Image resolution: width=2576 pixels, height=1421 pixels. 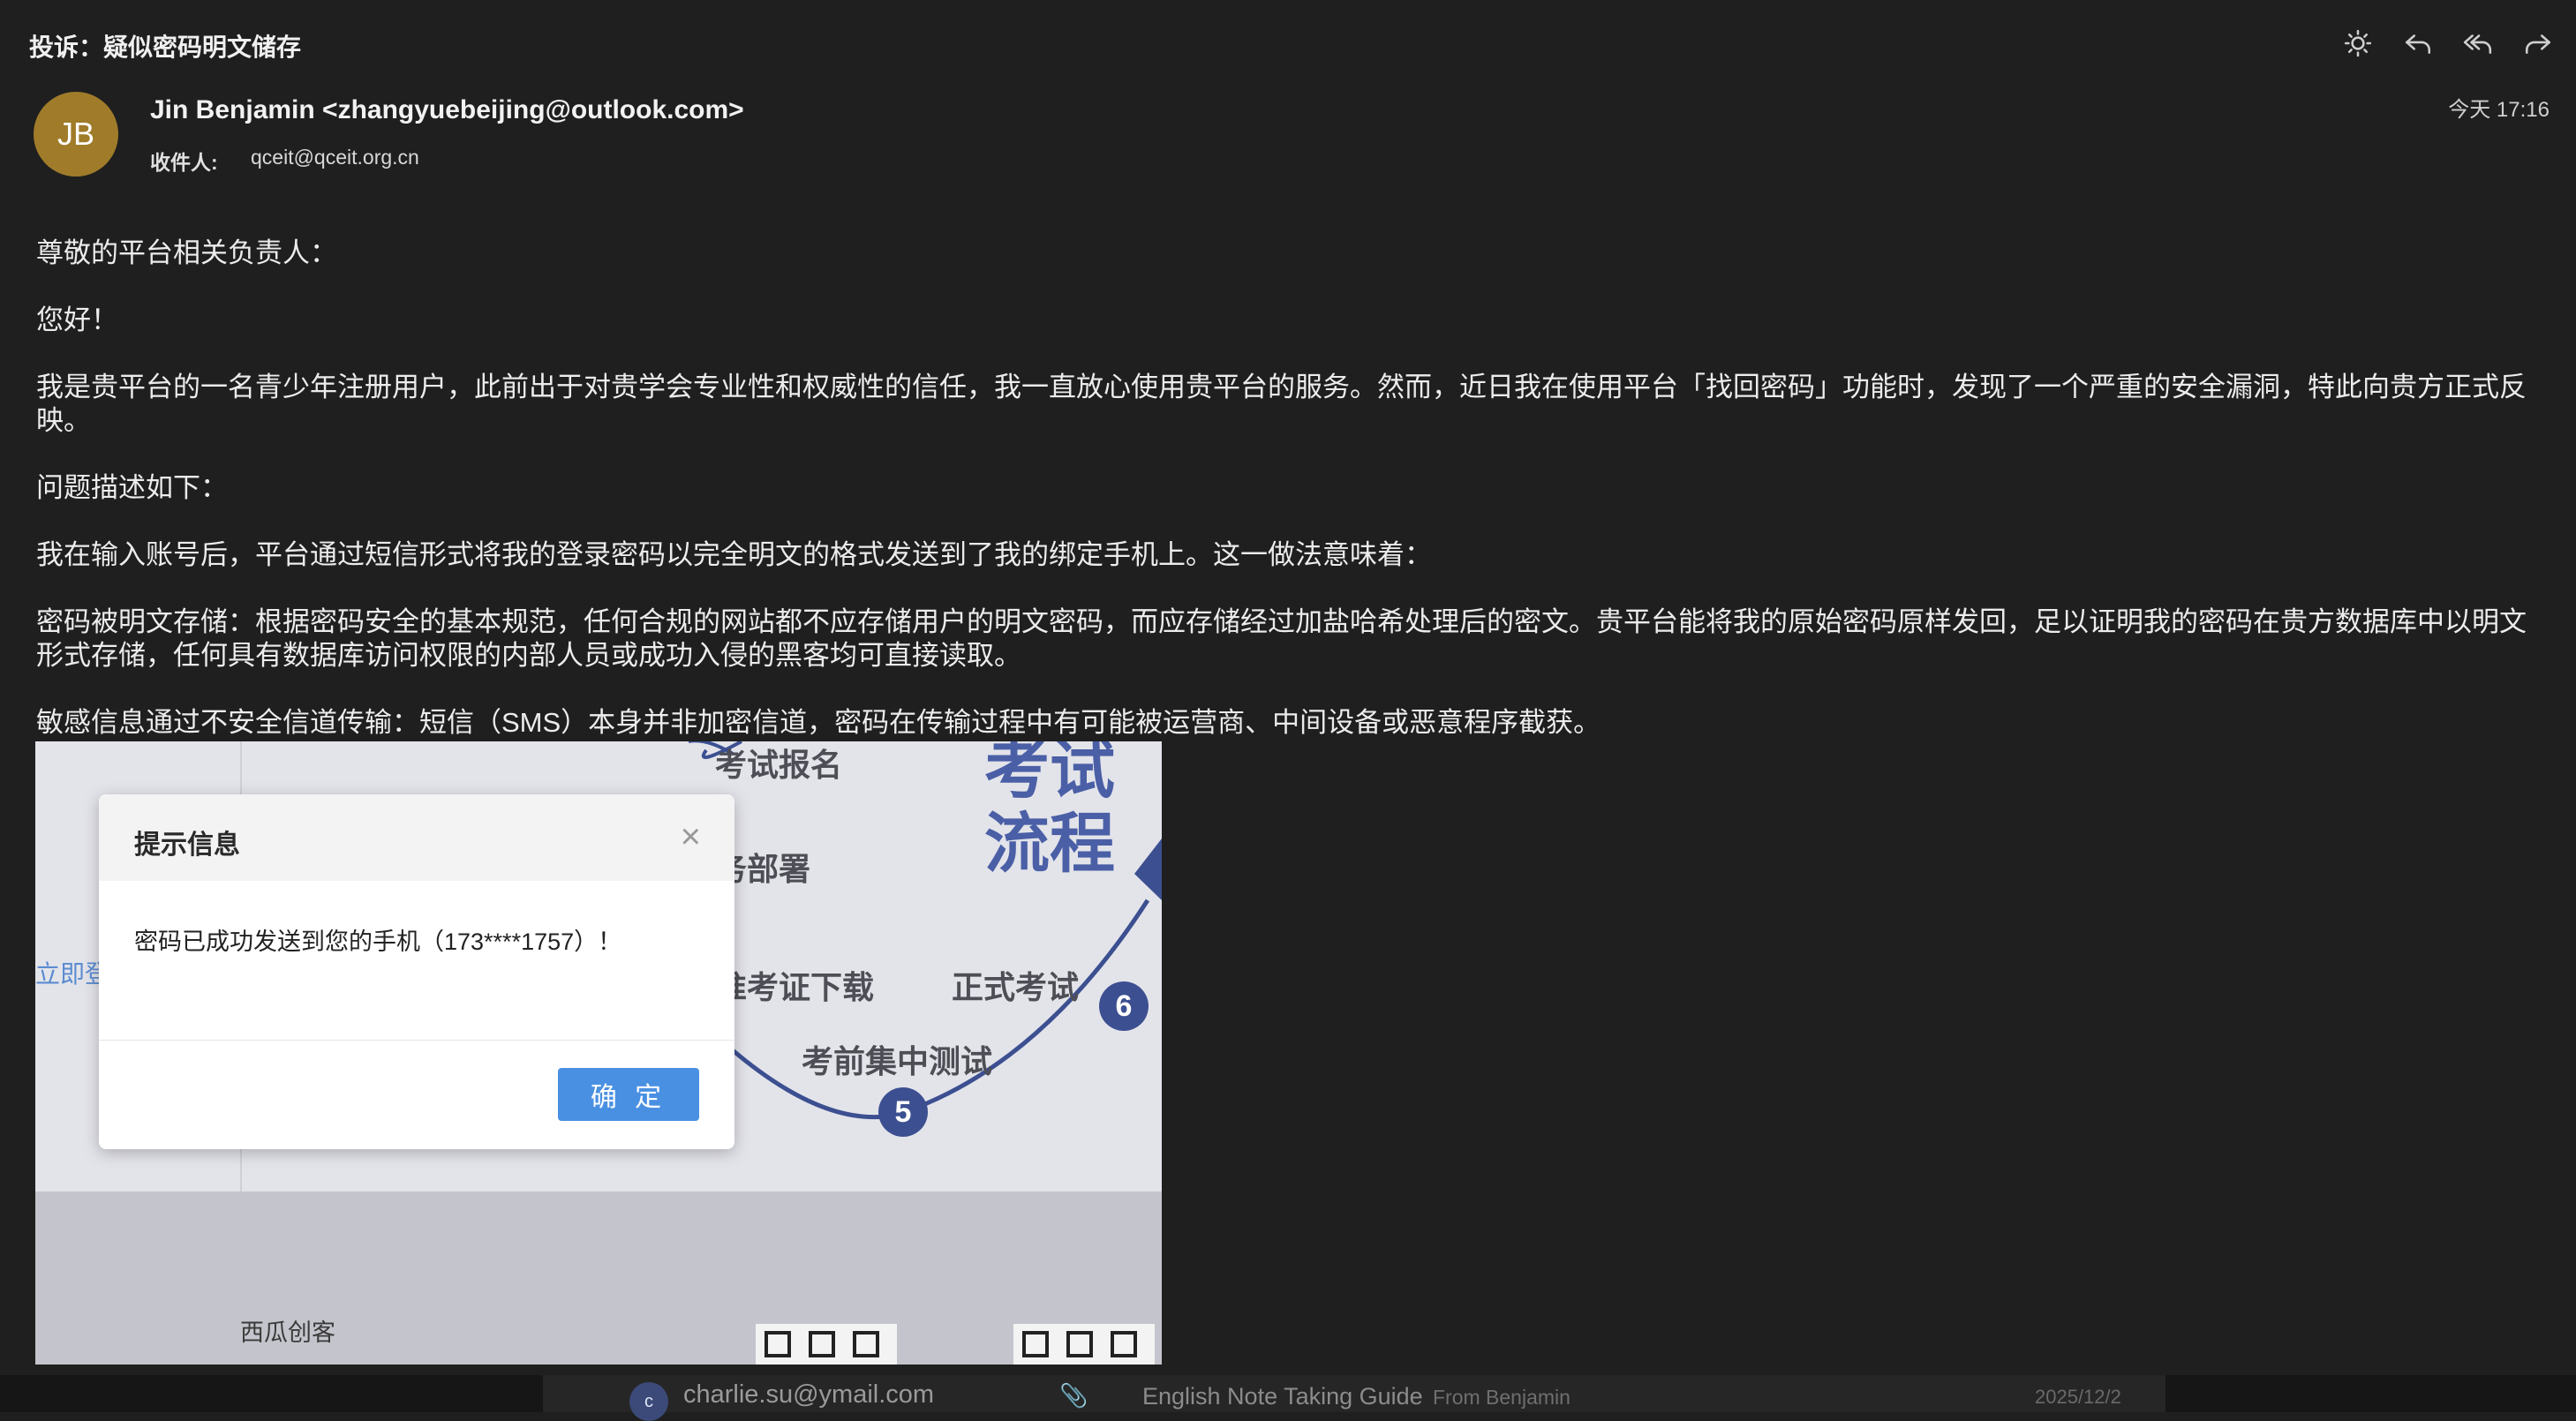 What do you see at coordinates (1074, 1395) in the screenshot?
I see `attachment-icon: 📎` at bounding box center [1074, 1395].